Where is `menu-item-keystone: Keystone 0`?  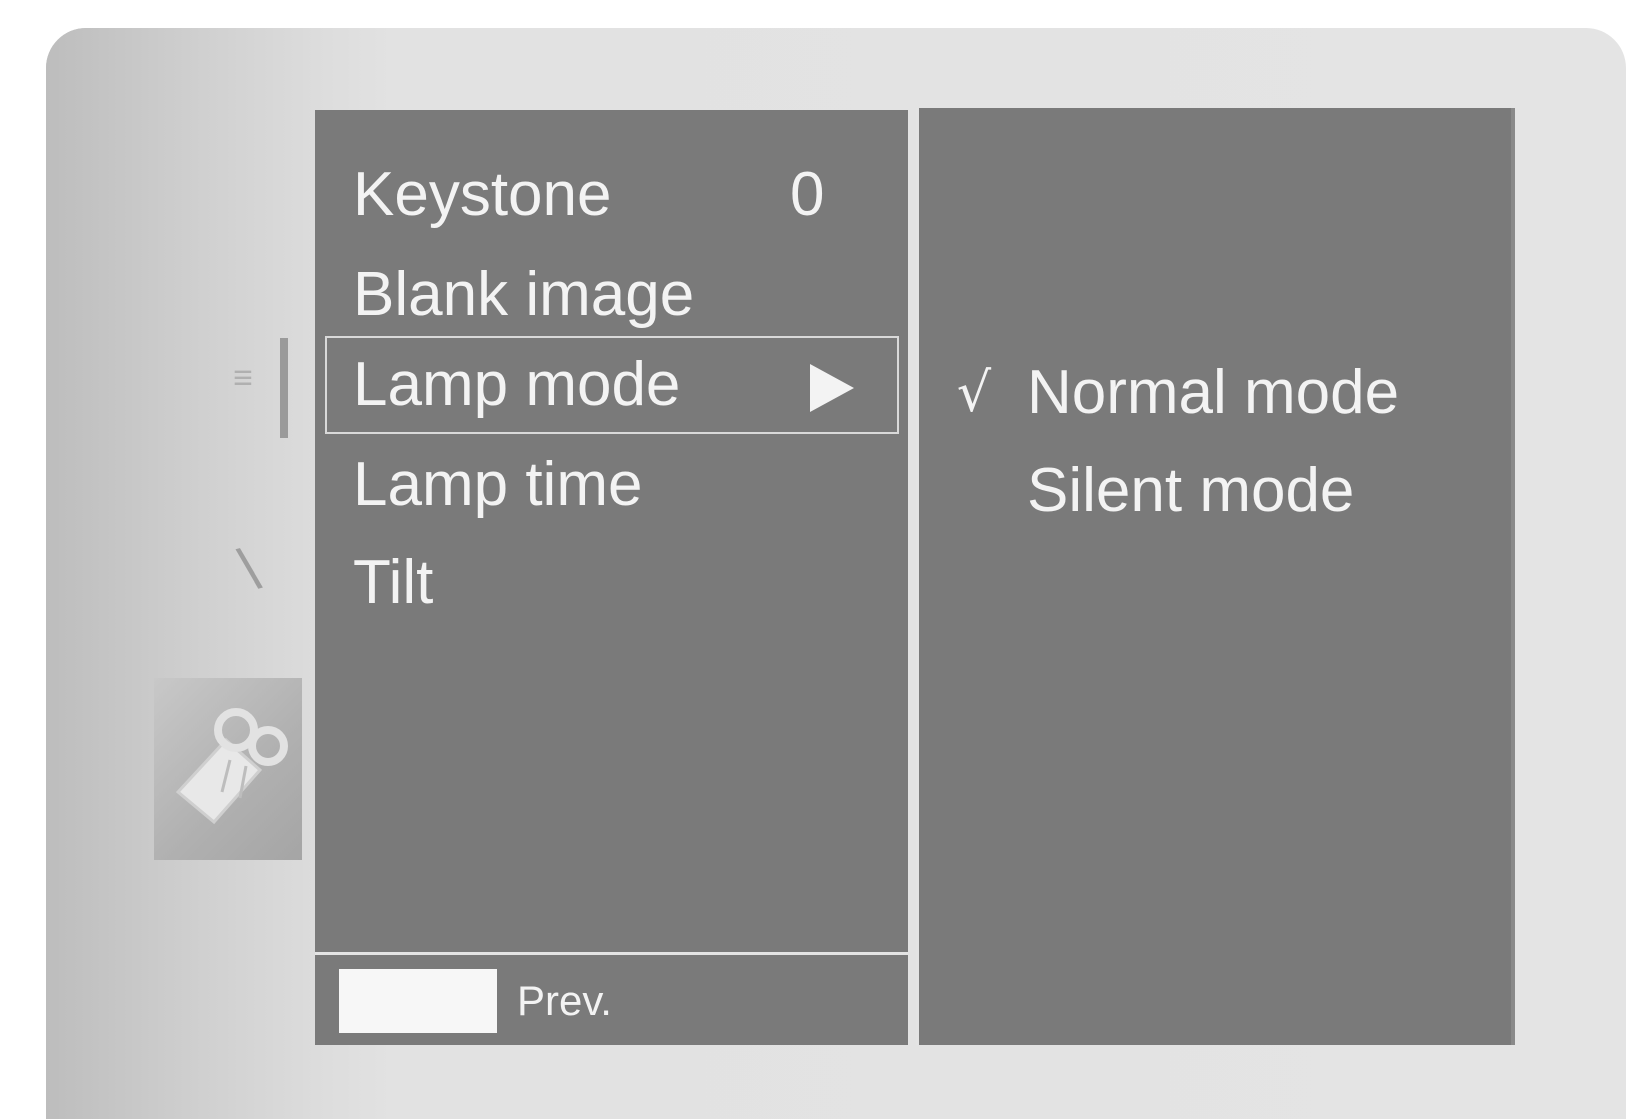 menu-item-keystone: Keystone 0 is located at coordinates (611, 195).